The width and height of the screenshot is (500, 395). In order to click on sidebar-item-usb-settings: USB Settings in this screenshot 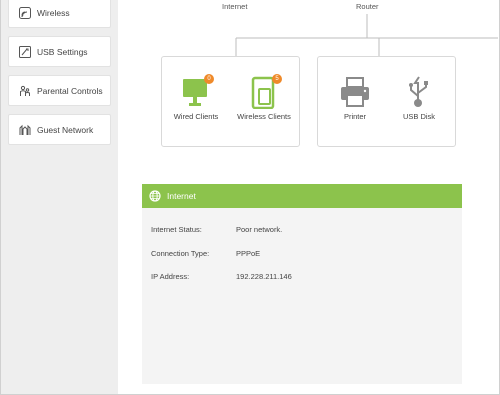, I will do `click(59, 51)`.